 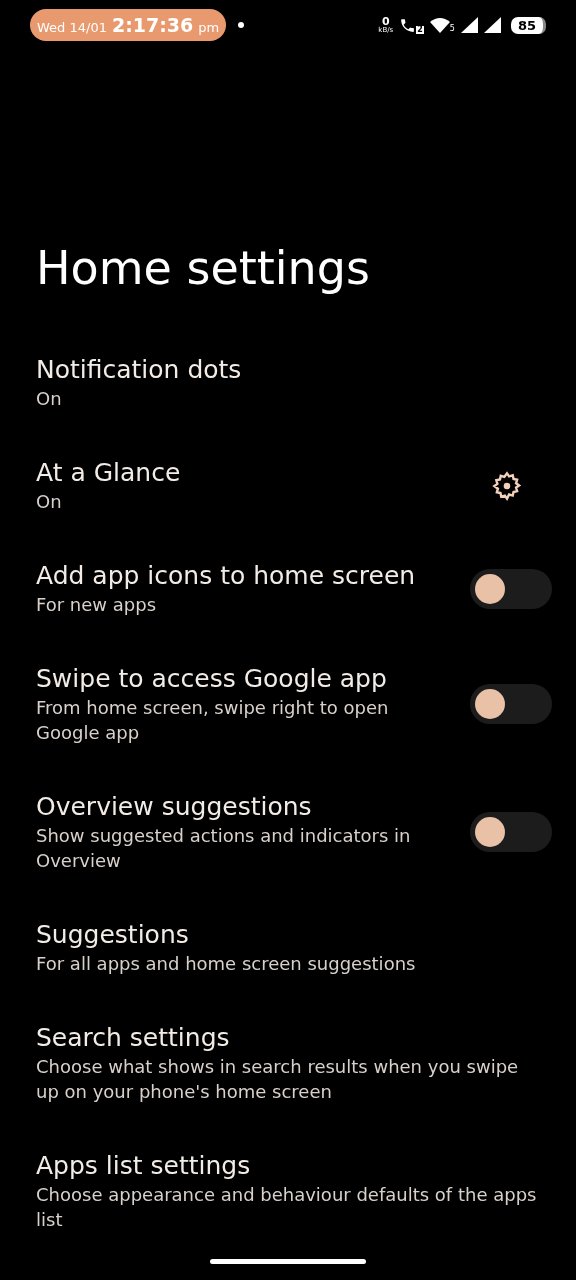 I want to click on settings-icon, so click(x=507, y=485).